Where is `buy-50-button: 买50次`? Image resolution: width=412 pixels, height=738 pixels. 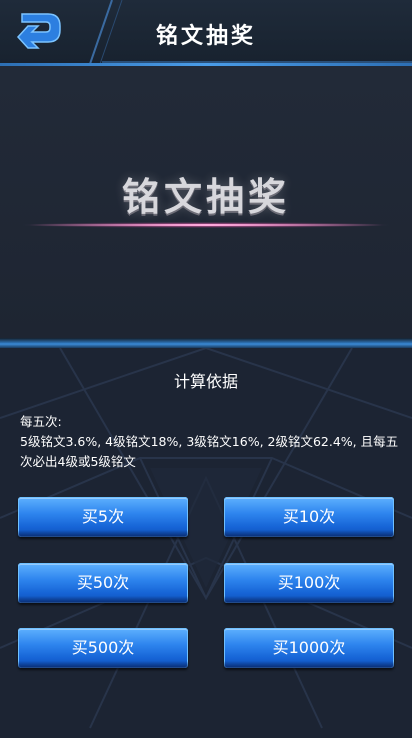
buy-50-button: 买50次 is located at coordinates (103, 583).